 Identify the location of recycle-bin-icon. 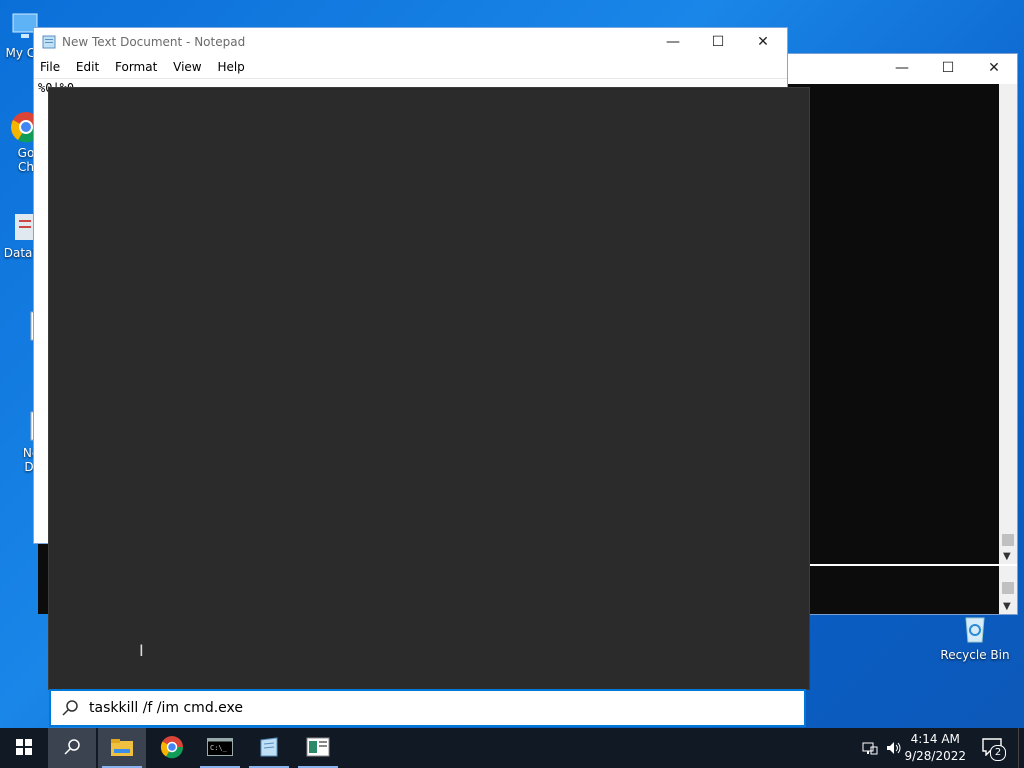
(975, 629).